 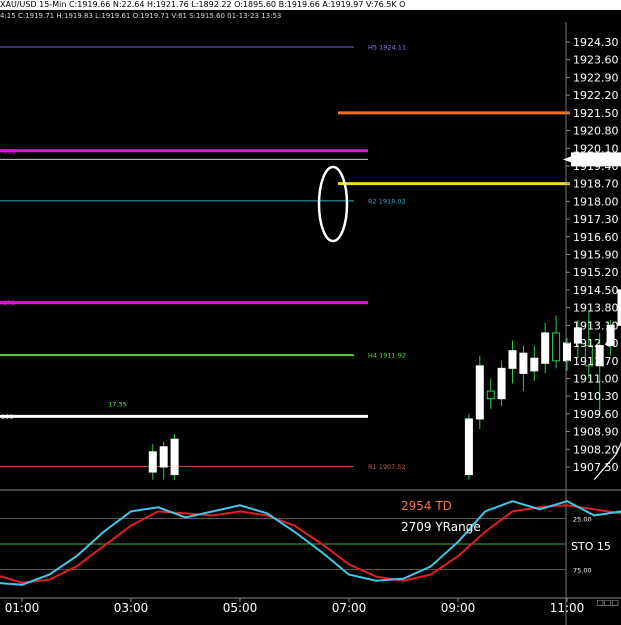 I want to click on stoch-level-label: 25.00, so click(x=582, y=520).